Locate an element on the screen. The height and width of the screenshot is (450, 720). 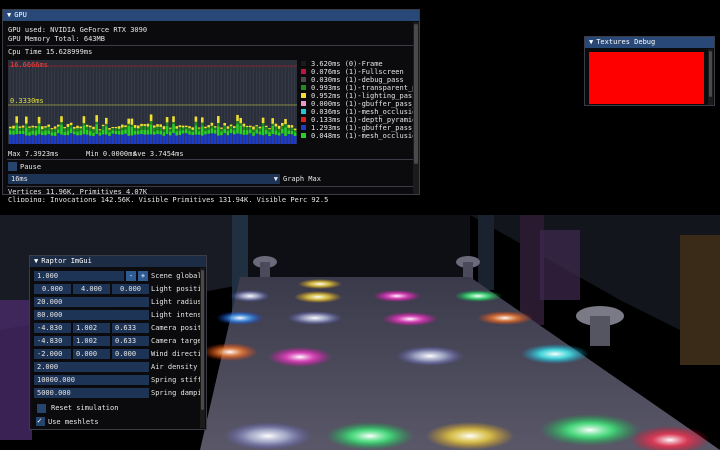
checkmark-icon: ✓ is located at coordinates (39, 420).